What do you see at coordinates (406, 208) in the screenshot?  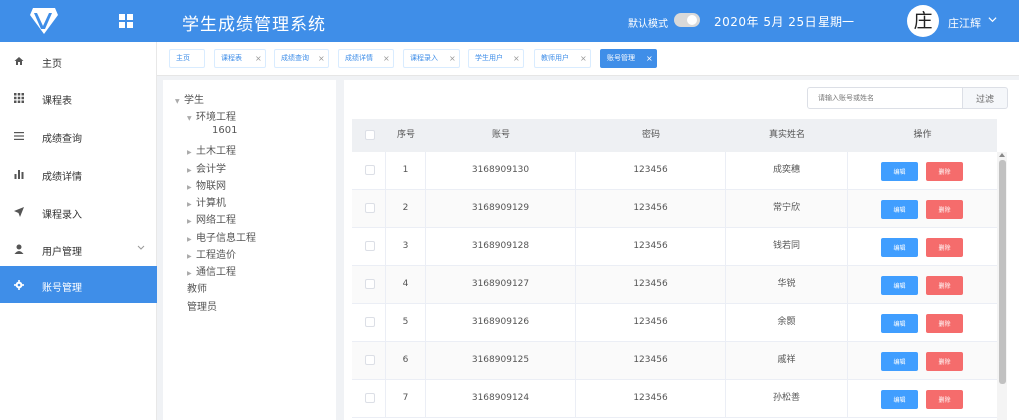 I see `cell-no: 2` at bounding box center [406, 208].